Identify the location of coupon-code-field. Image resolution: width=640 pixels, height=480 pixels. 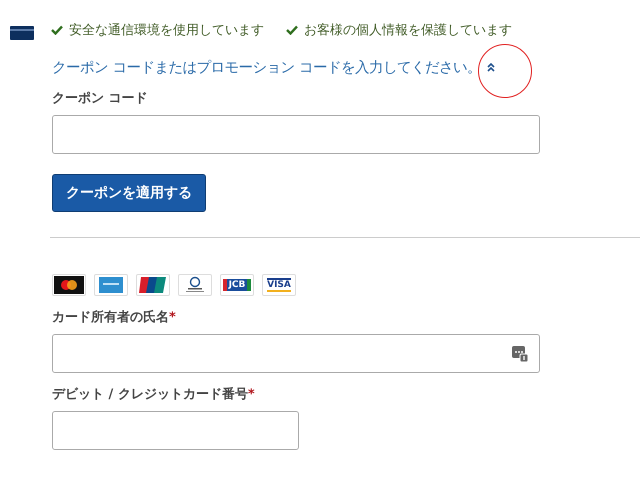
(296, 134).